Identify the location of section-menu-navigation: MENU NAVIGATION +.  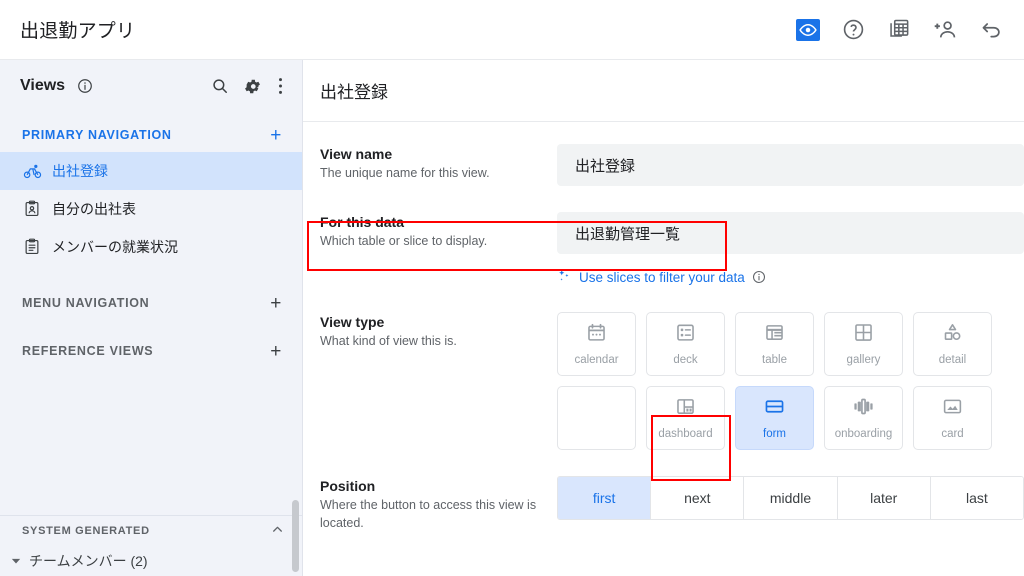
(151, 303).